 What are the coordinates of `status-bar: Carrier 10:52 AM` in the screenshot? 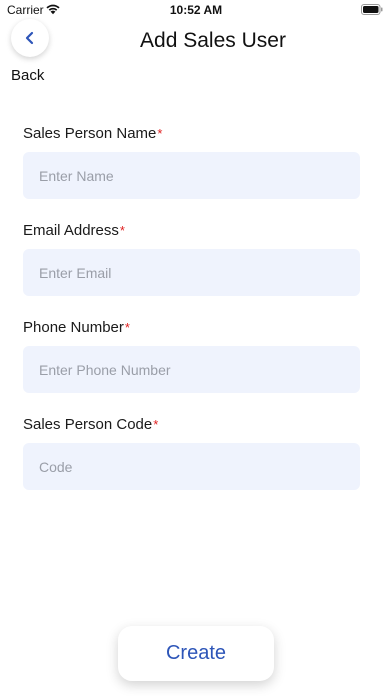 It's located at (196, 10).